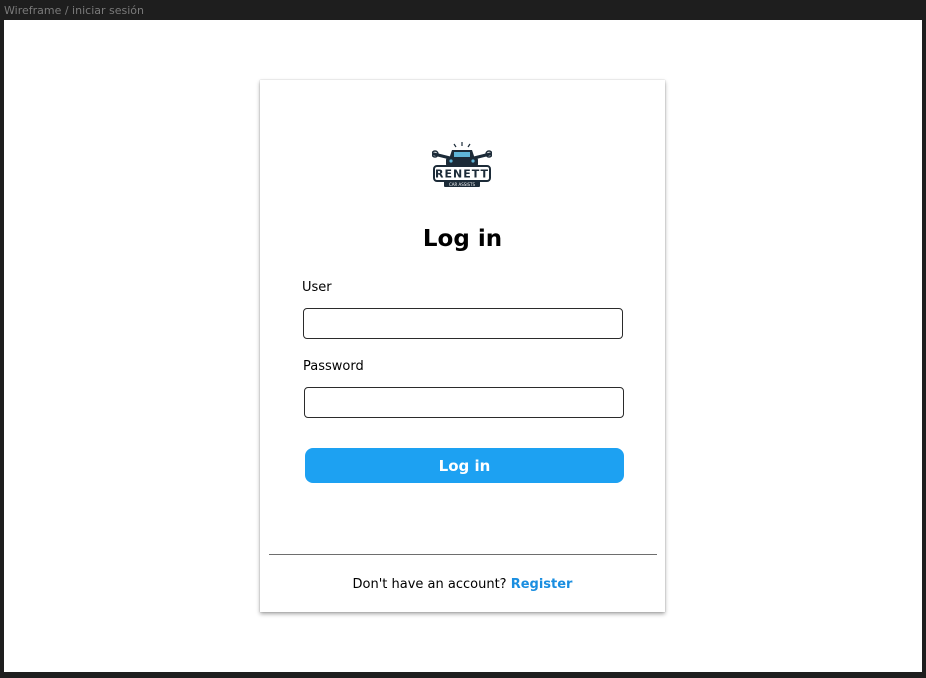 This screenshot has width=926, height=678. What do you see at coordinates (74, 10) in the screenshot?
I see `frame-label: Wireframe / iniciar sesión` at bounding box center [74, 10].